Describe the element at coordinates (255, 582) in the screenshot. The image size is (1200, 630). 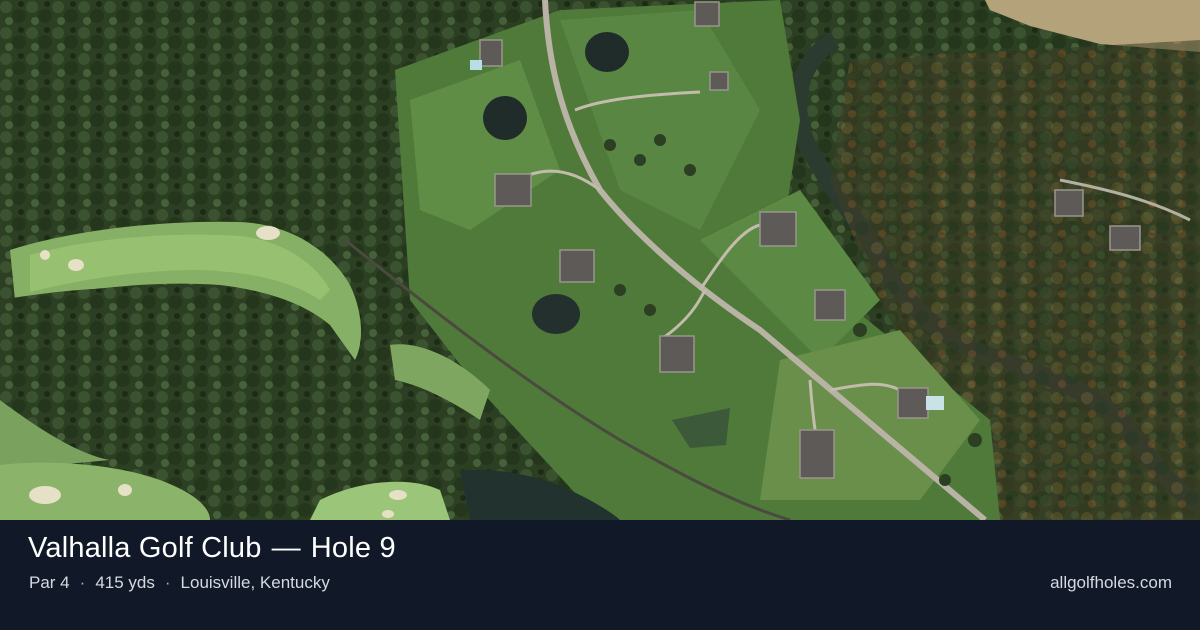
I see `location-value: Louisville, Kentucky` at that location.